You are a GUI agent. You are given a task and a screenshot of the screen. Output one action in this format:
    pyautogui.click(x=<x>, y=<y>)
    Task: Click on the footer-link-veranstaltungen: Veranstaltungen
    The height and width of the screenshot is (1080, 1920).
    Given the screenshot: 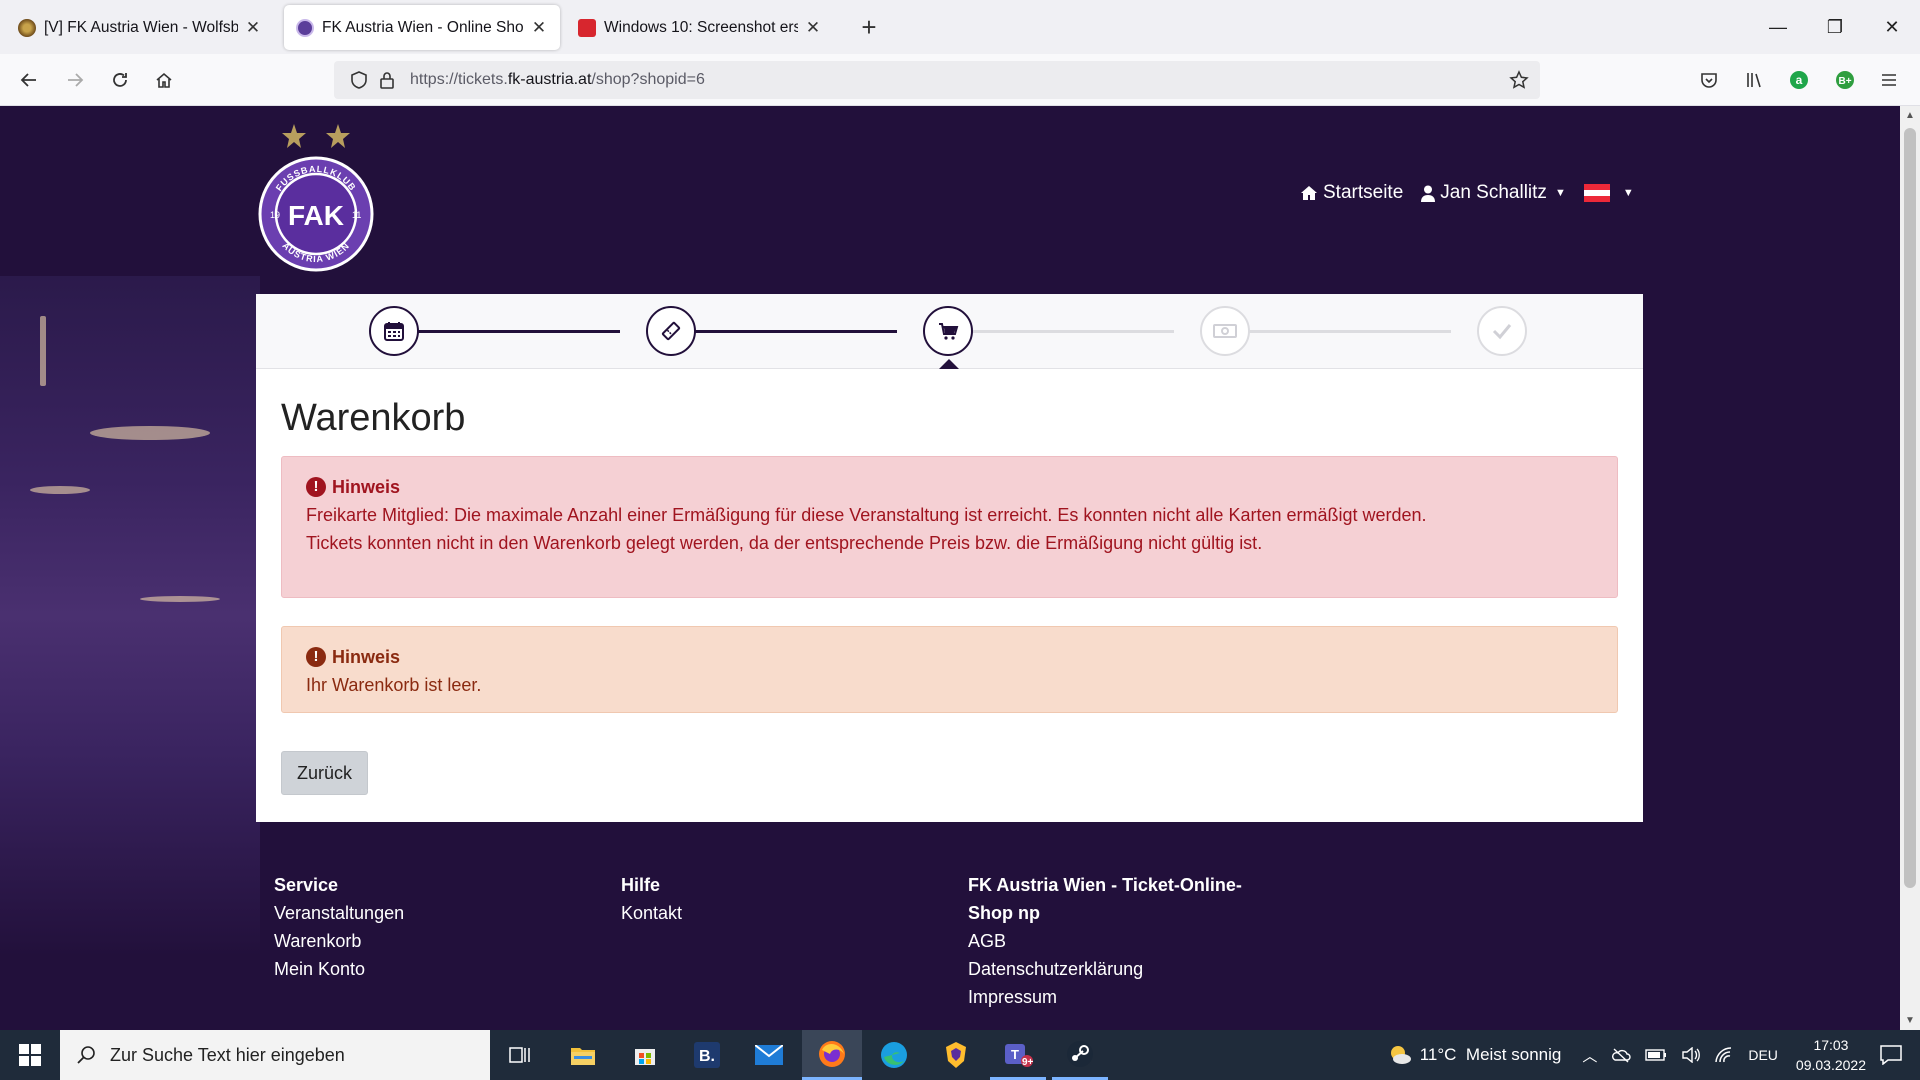 What is the action you would take?
    pyautogui.click(x=339, y=913)
    